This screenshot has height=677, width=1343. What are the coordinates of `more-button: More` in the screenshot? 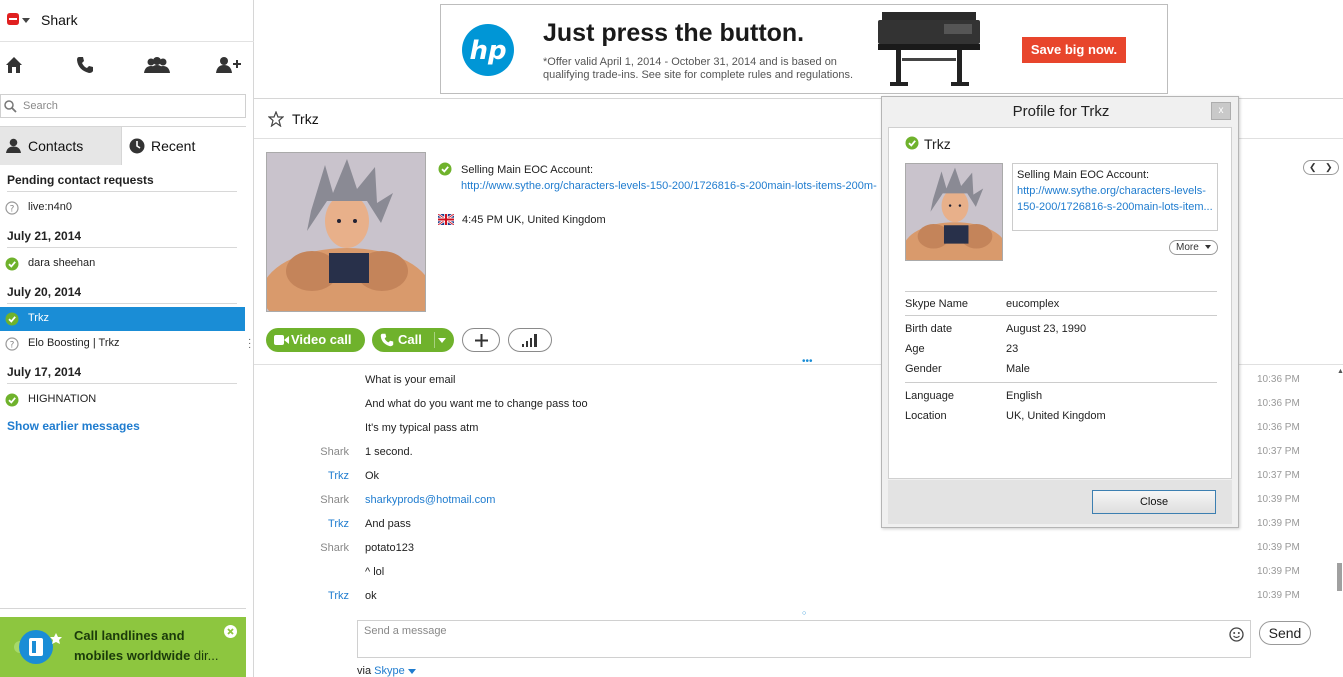 It's located at (1193, 247).